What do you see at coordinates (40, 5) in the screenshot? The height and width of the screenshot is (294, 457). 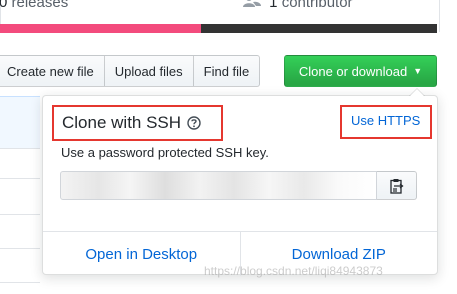 I see `releases-label: releases` at bounding box center [40, 5].